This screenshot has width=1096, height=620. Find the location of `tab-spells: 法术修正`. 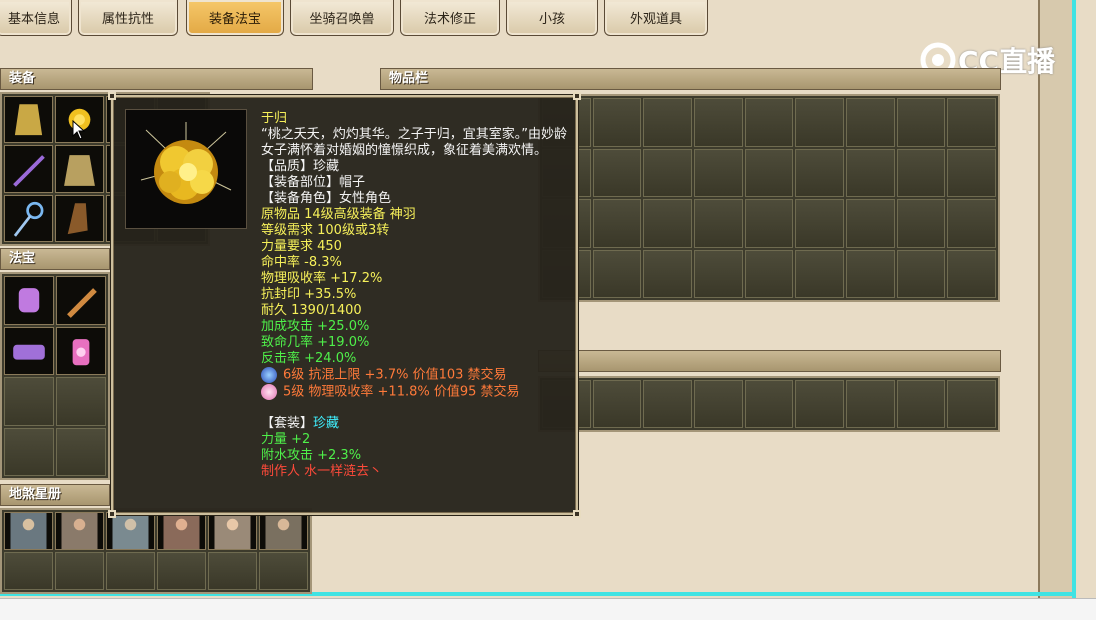

tab-spells: 法术修正 is located at coordinates (450, 18).